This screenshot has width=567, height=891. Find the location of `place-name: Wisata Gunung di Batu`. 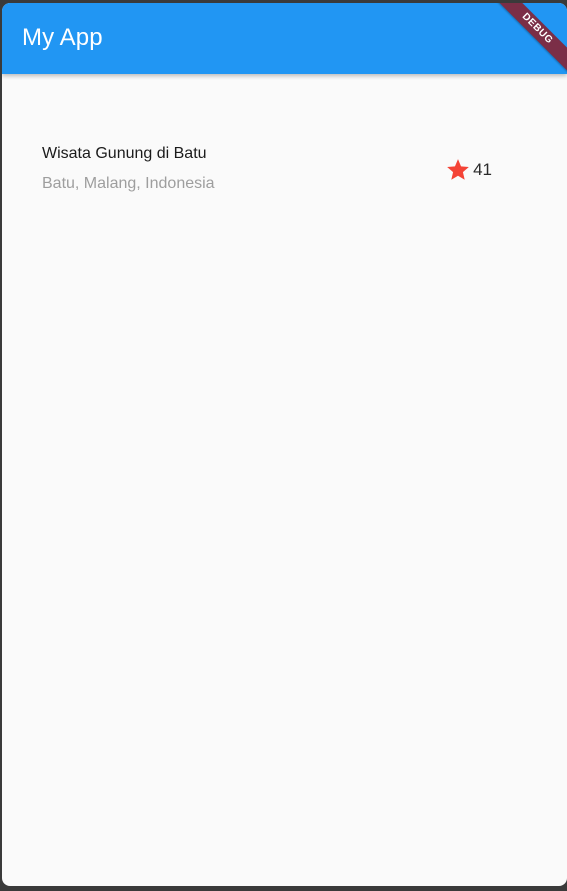

place-name: Wisata Gunung di Batu is located at coordinates (124, 153).